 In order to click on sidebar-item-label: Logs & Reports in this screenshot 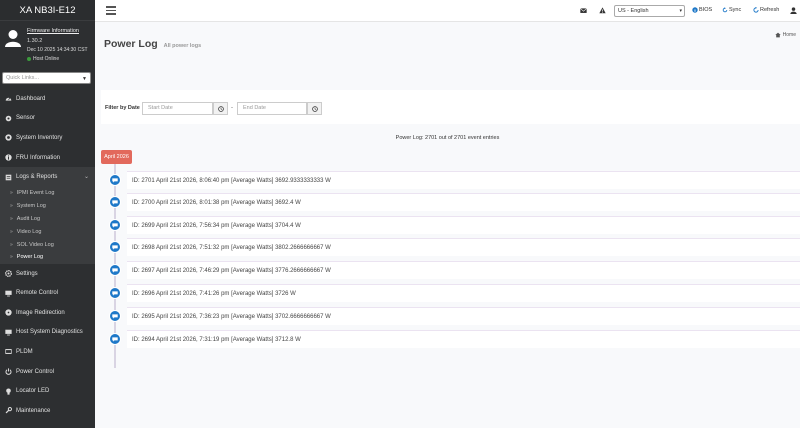, I will do `click(37, 177)`.